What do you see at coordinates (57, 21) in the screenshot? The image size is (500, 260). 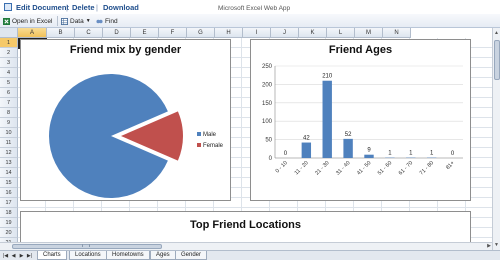 I see `toolbar-separator` at bounding box center [57, 21].